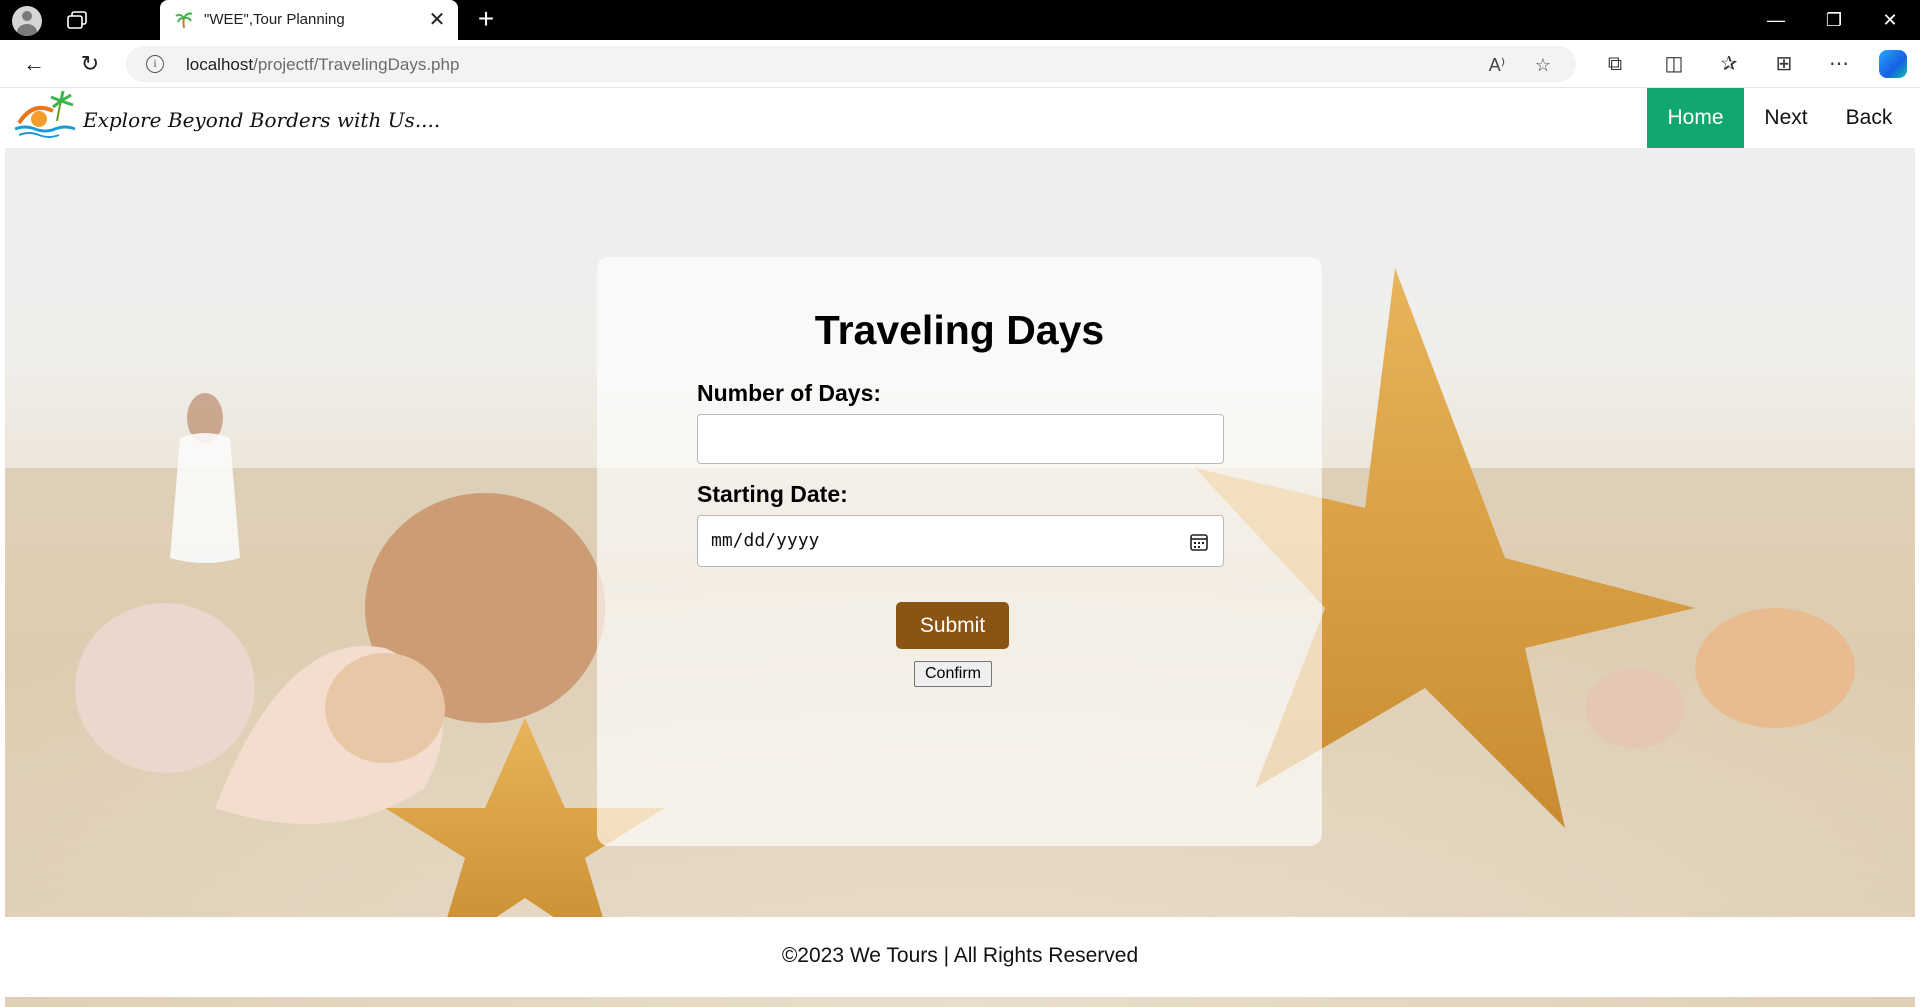  I want to click on tab-title: "WEE",Tour Planning, so click(274, 19).